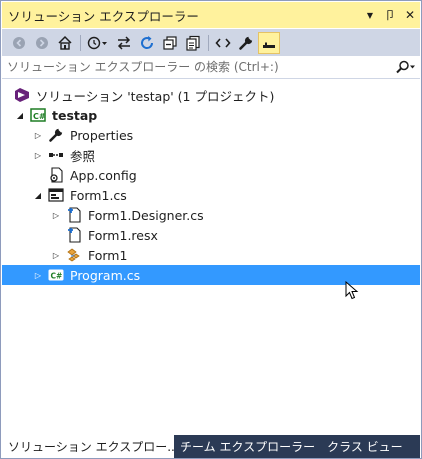 The height and width of the screenshot is (459, 422). I want to click on class-icon, so click(74, 255).